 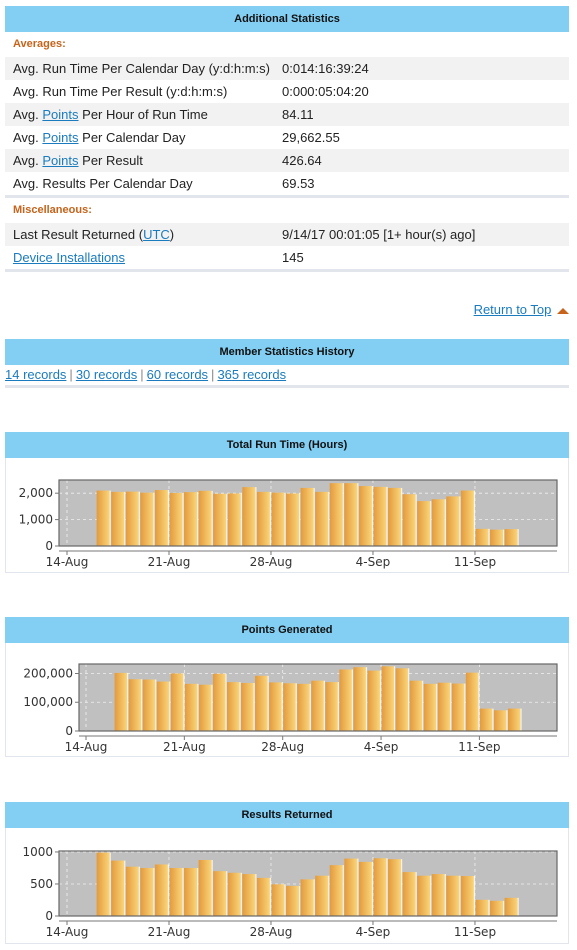 I want to click on device-installations-value: 145, so click(x=293, y=257).